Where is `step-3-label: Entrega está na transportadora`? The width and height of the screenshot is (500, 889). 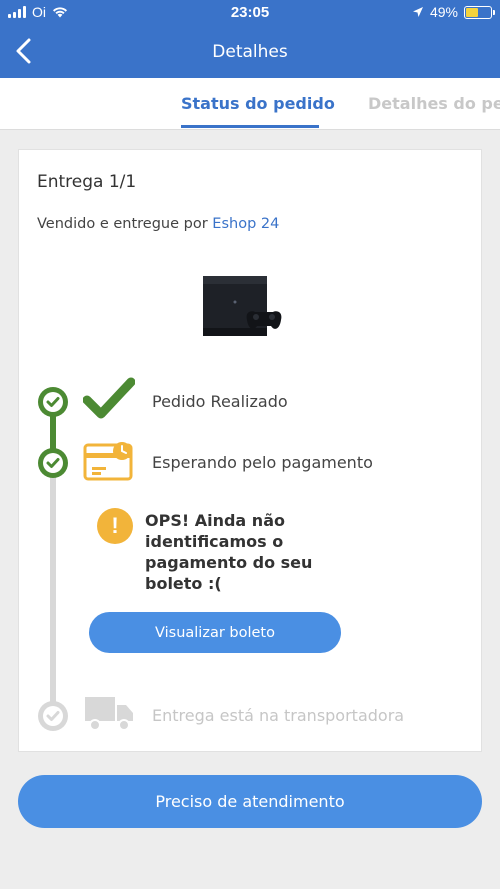 step-3-label: Entrega está na transportadora is located at coordinates (278, 715).